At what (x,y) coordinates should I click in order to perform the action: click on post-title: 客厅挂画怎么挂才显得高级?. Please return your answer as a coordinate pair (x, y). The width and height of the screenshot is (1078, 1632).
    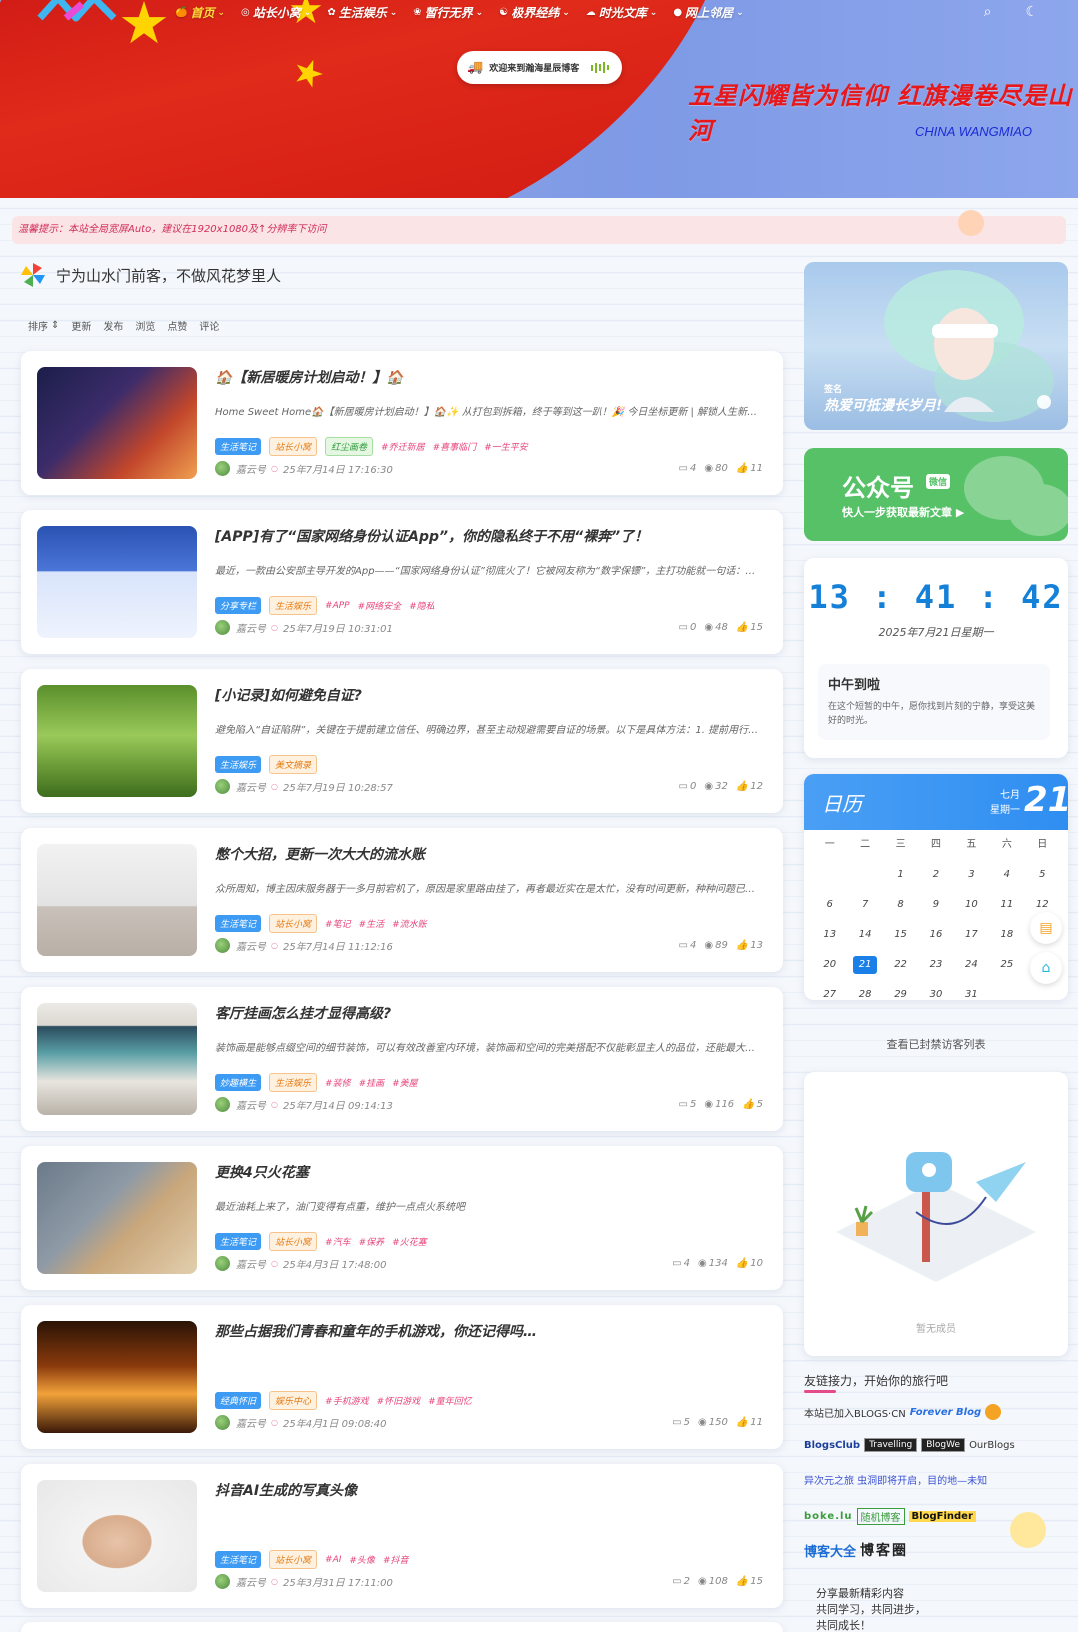
    Looking at the image, I should click on (303, 1013).